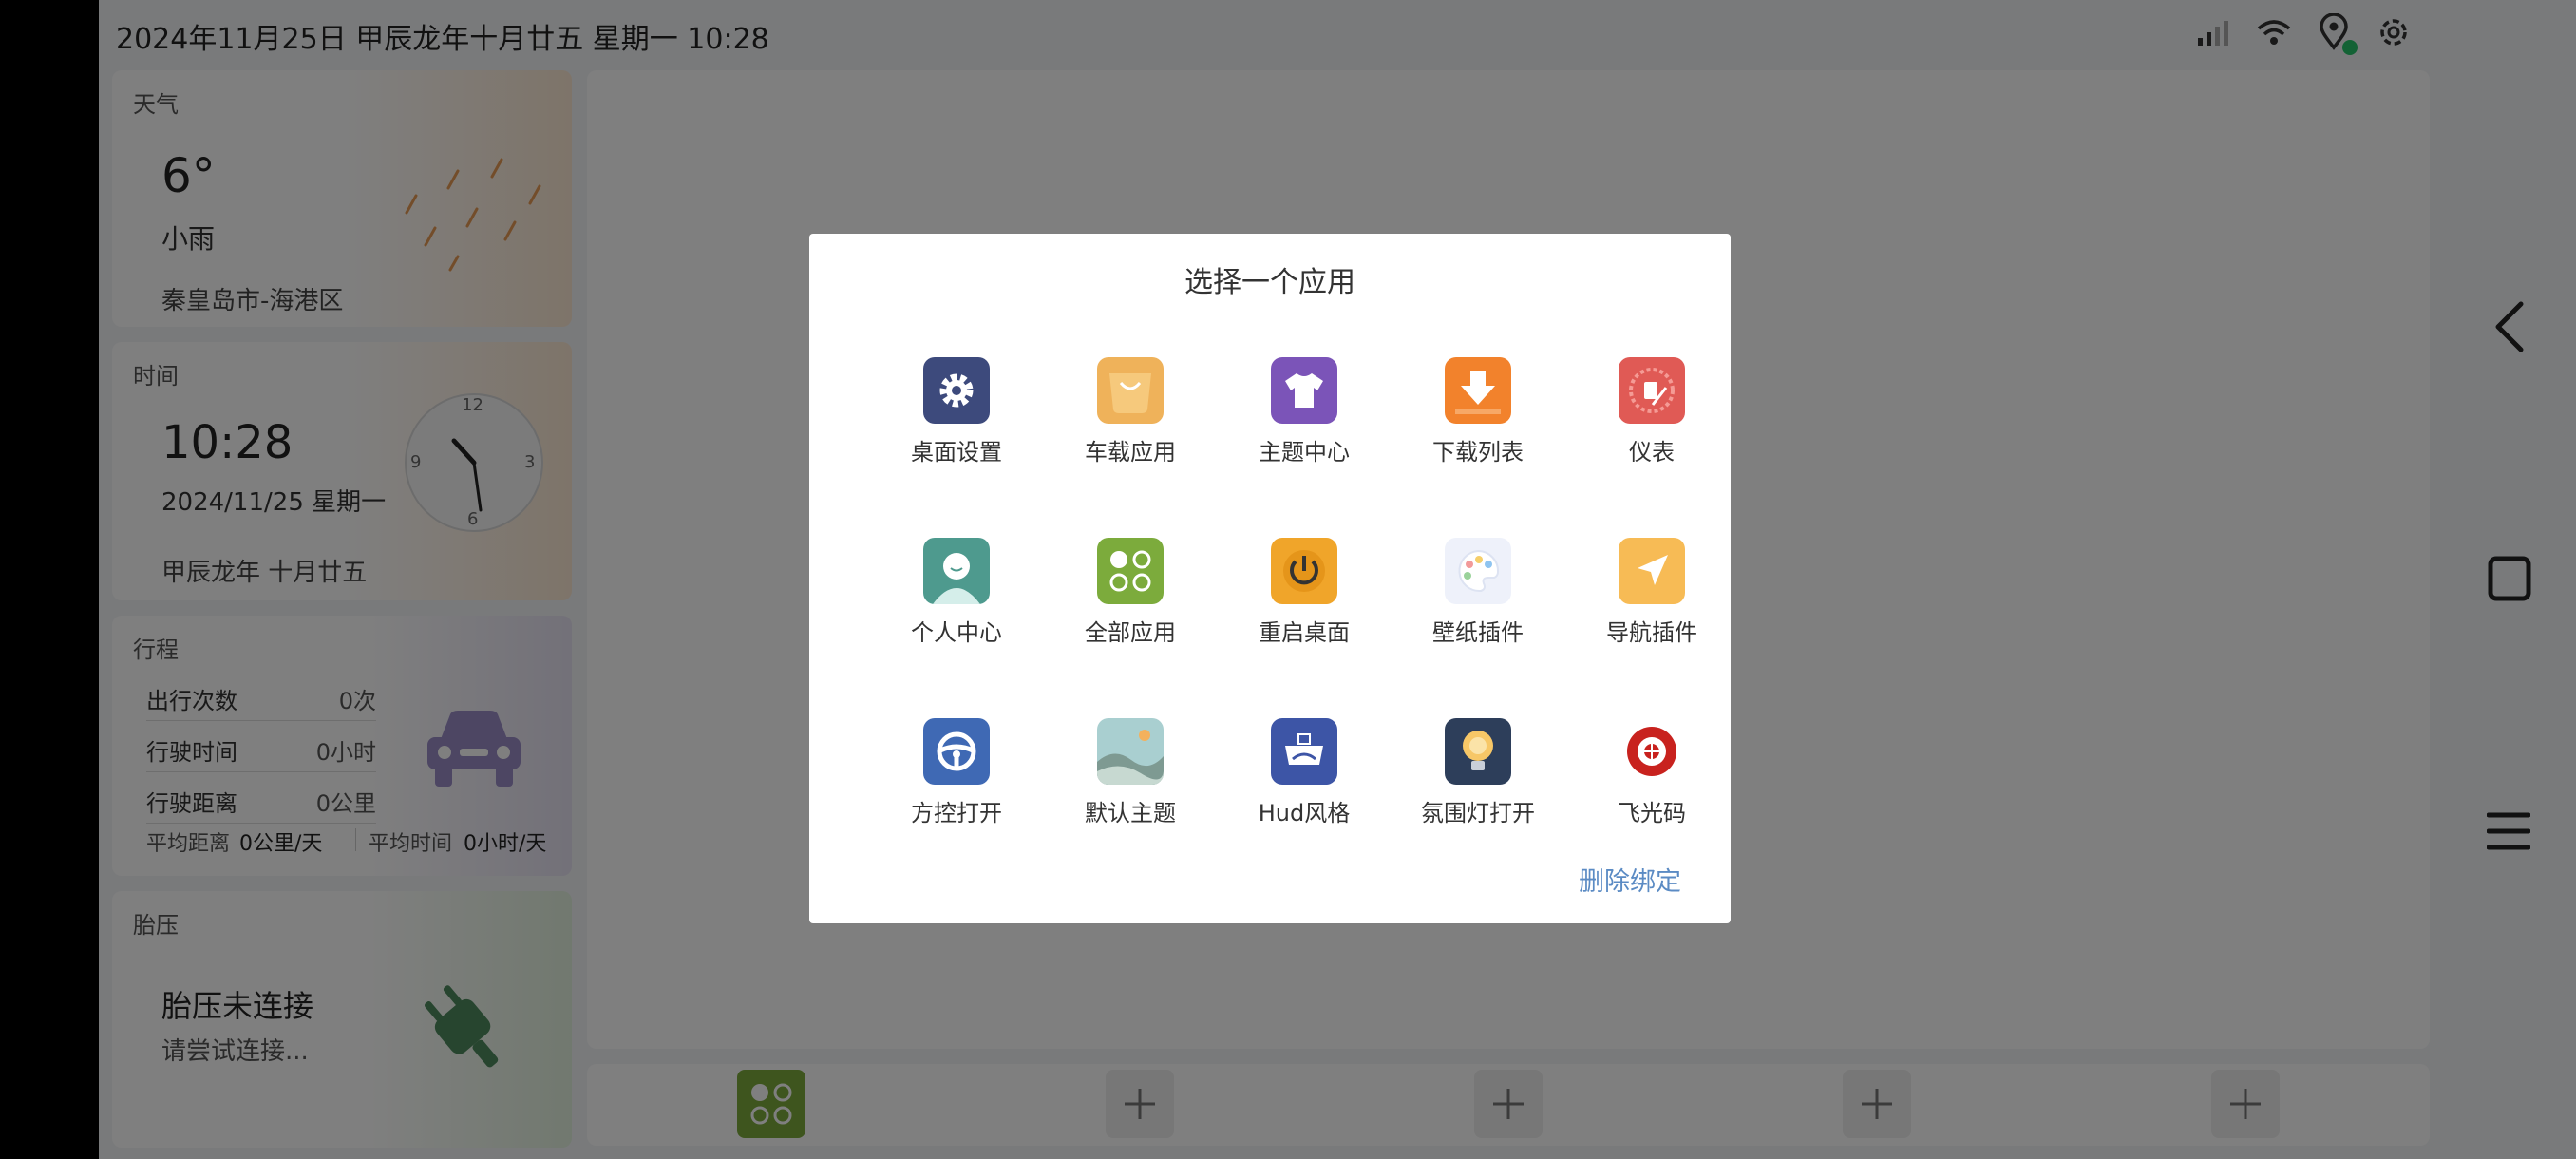 The width and height of the screenshot is (2576, 1159). What do you see at coordinates (956, 813) in the screenshot?
I see `app-label: 方控打开` at bounding box center [956, 813].